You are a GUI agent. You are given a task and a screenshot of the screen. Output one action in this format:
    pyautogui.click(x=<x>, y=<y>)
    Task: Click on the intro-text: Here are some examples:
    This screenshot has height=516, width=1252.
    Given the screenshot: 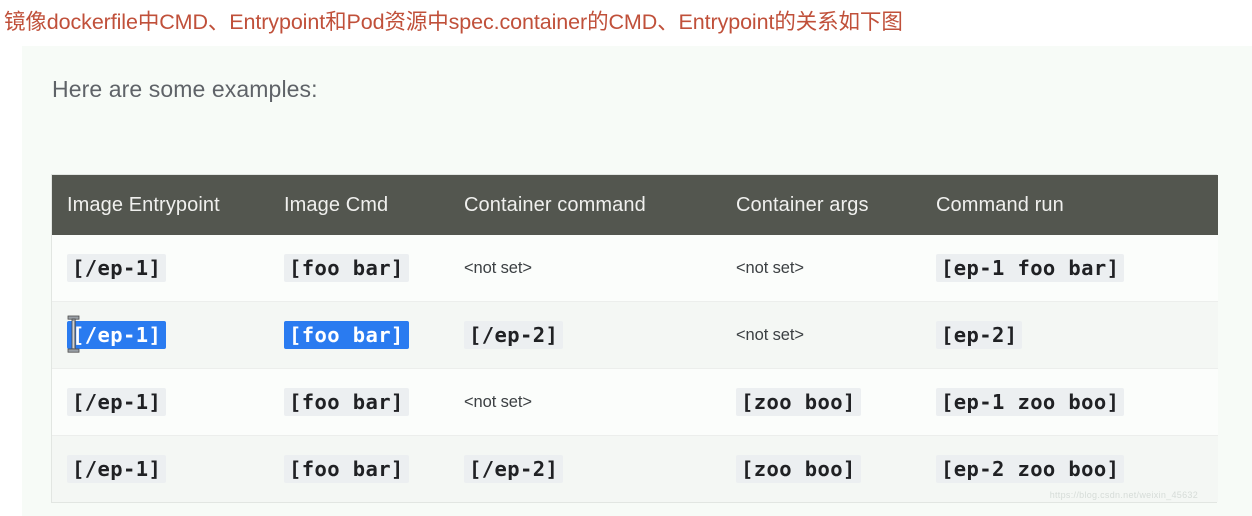 What is the action you would take?
    pyautogui.click(x=185, y=89)
    